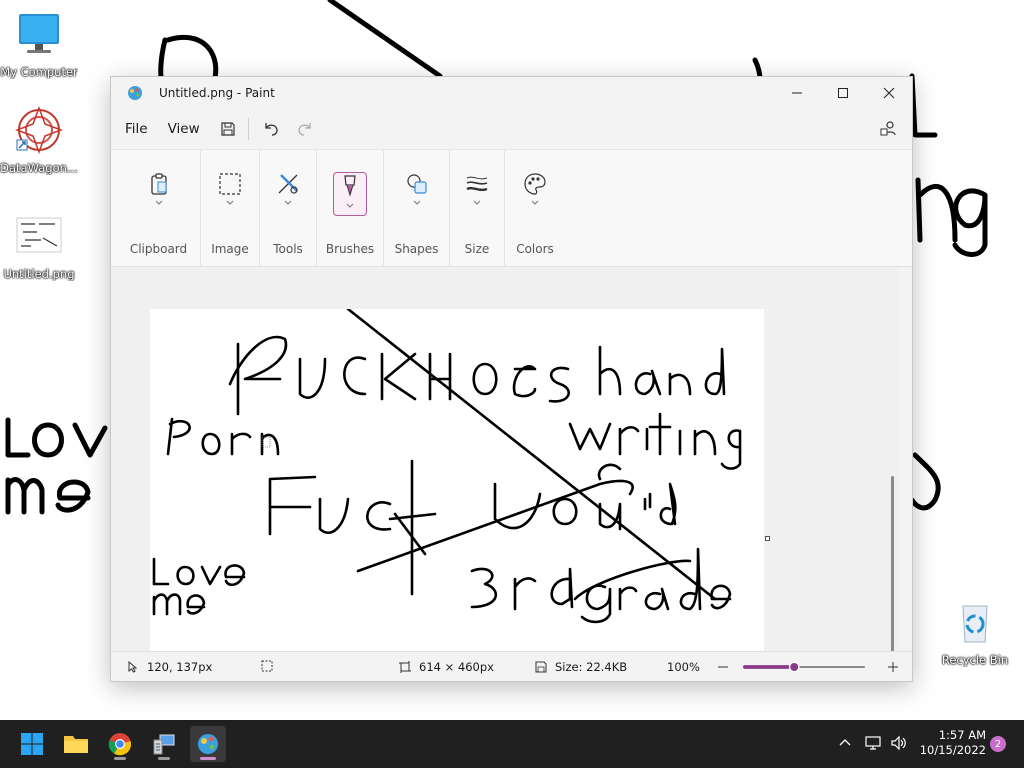 The image size is (1024, 768). I want to click on zoom-in-button, so click(897, 667).